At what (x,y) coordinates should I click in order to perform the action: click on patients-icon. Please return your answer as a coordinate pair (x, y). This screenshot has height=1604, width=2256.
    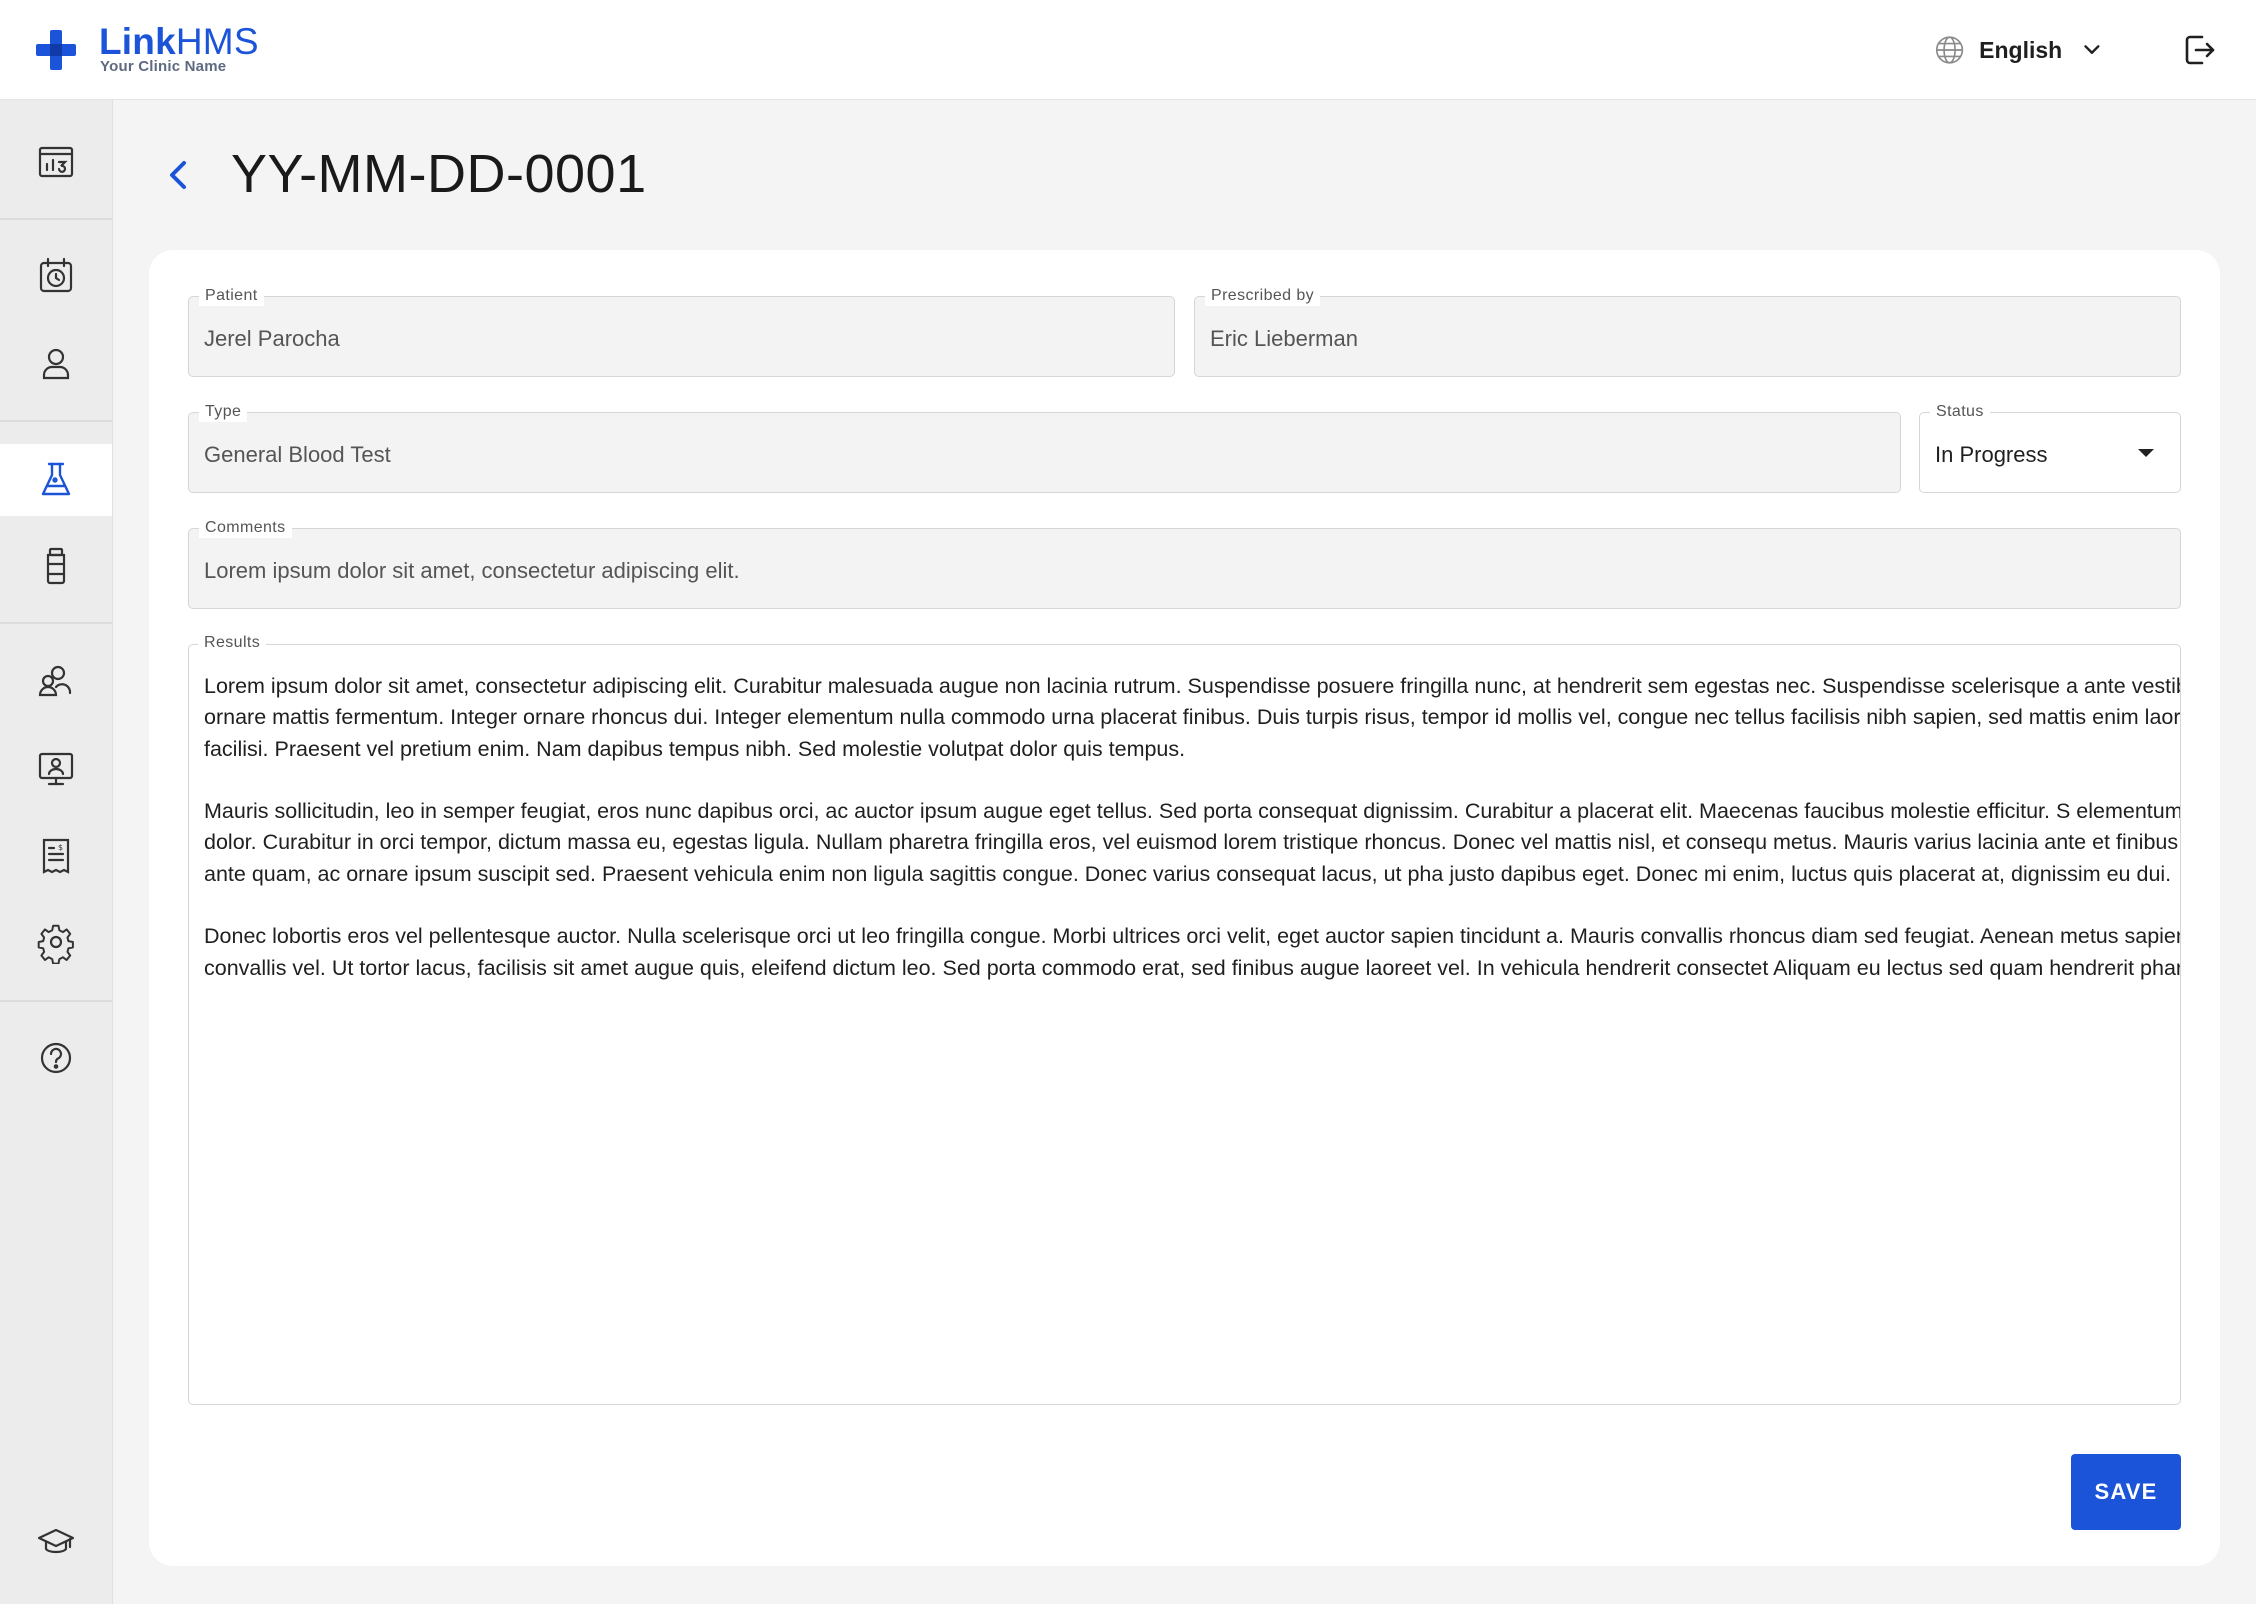
    Looking at the image, I should click on (56, 364).